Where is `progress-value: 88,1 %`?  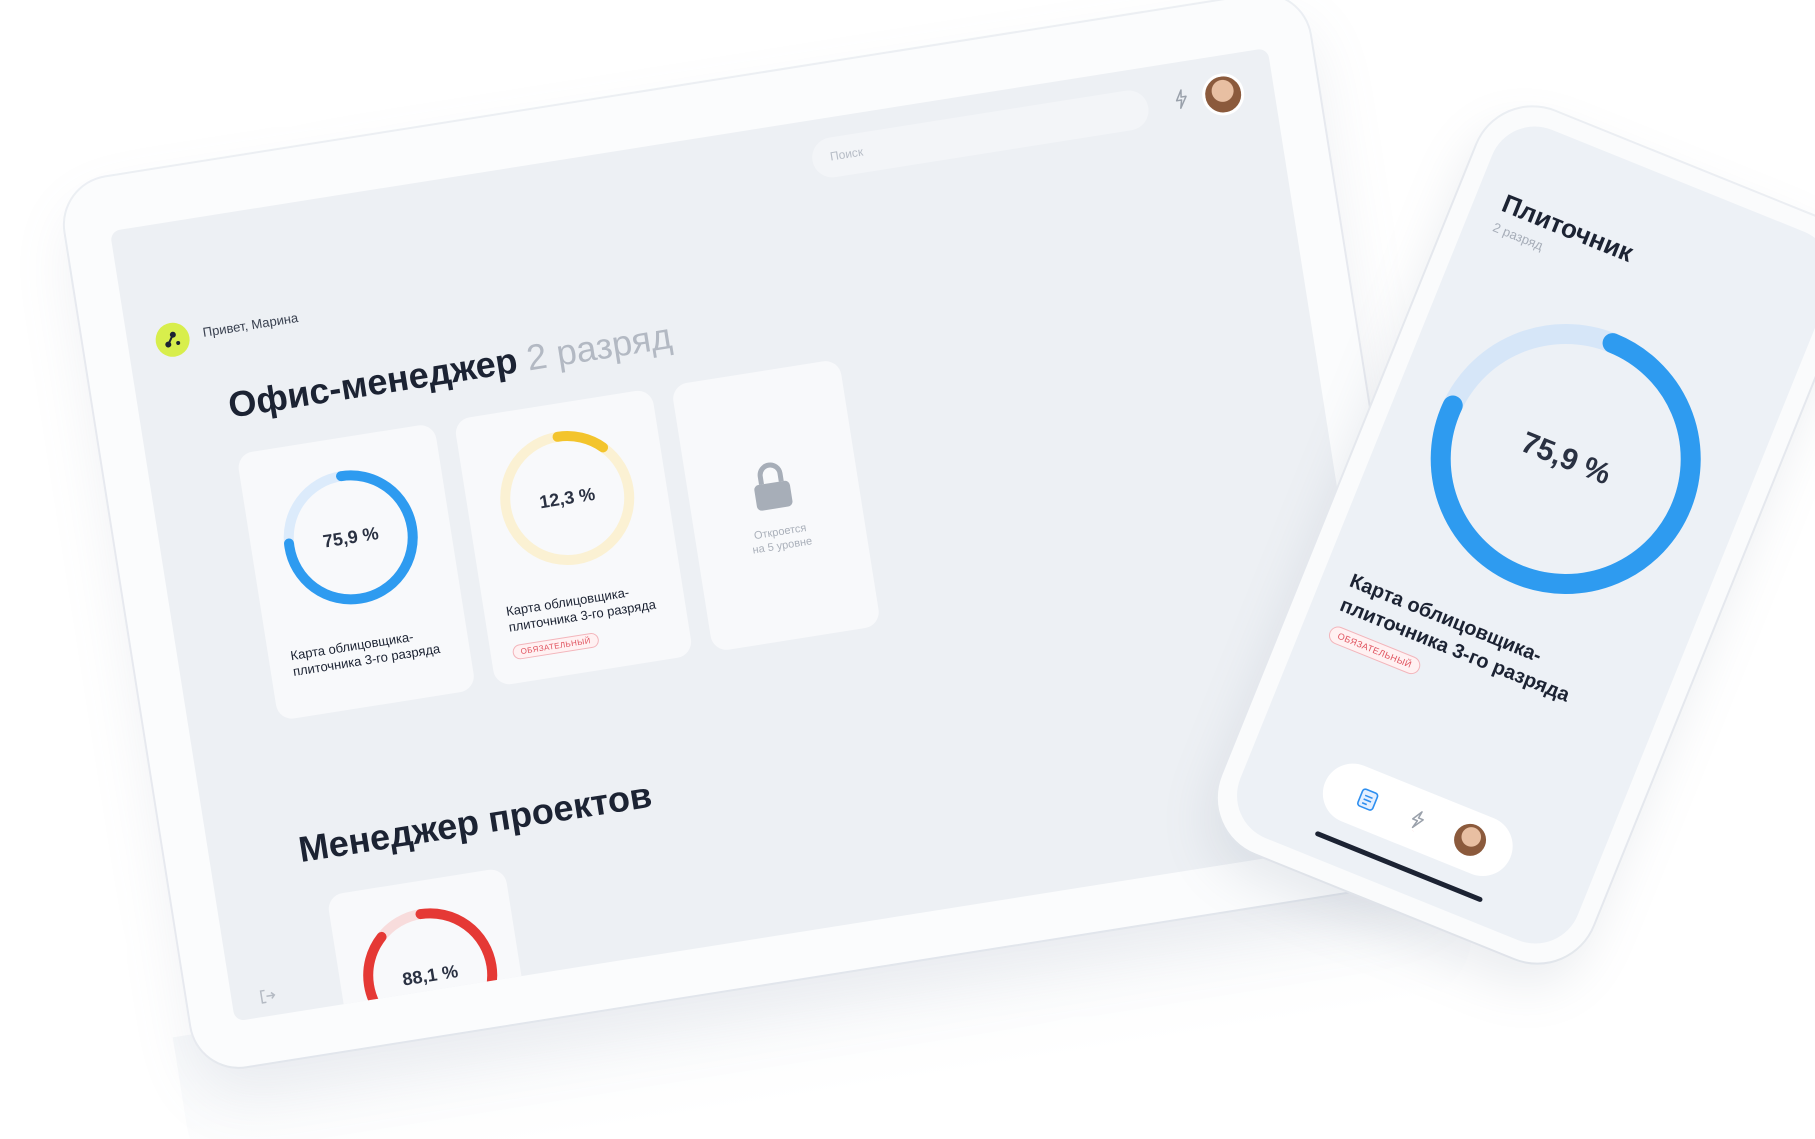
progress-value: 88,1 % is located at coordinates (430, 975).